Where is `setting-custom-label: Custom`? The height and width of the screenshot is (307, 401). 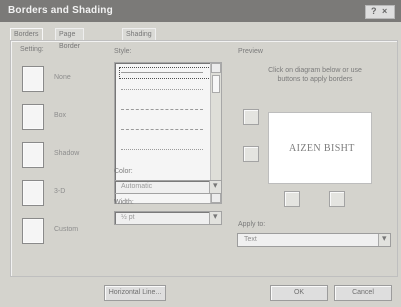 setting-custom-label: Custom is located at coordinates (66, 229).